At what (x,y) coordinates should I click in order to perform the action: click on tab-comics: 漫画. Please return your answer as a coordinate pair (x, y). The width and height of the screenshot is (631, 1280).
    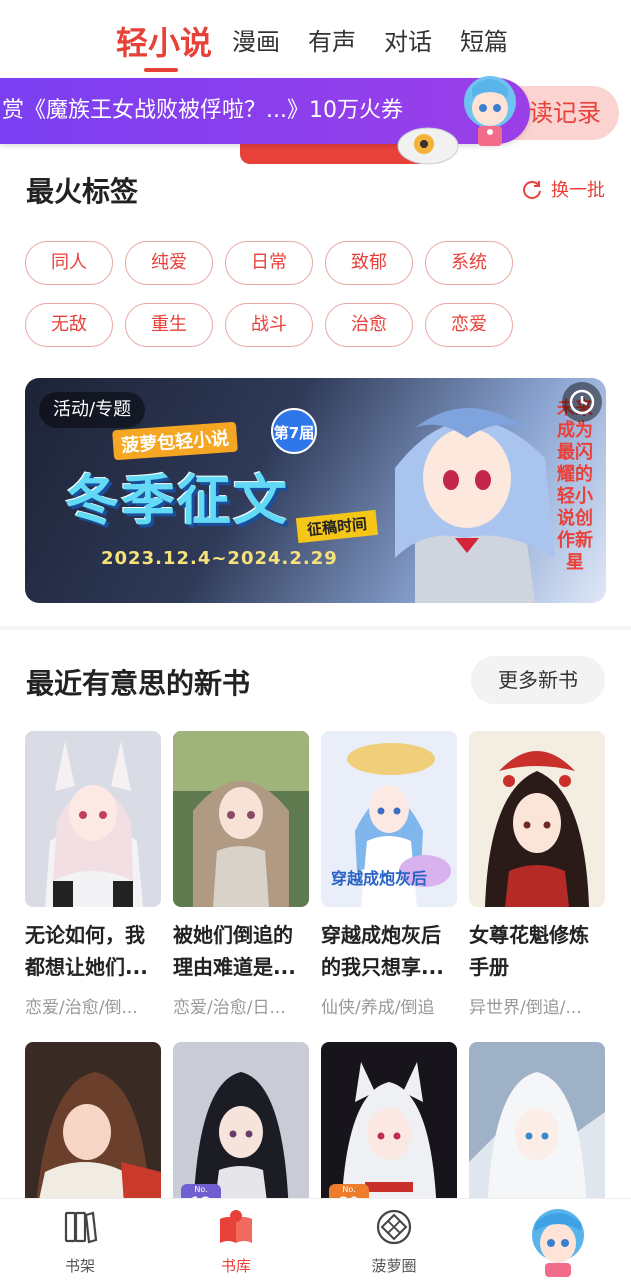
    Looking at the image, I should click on (256, 39).